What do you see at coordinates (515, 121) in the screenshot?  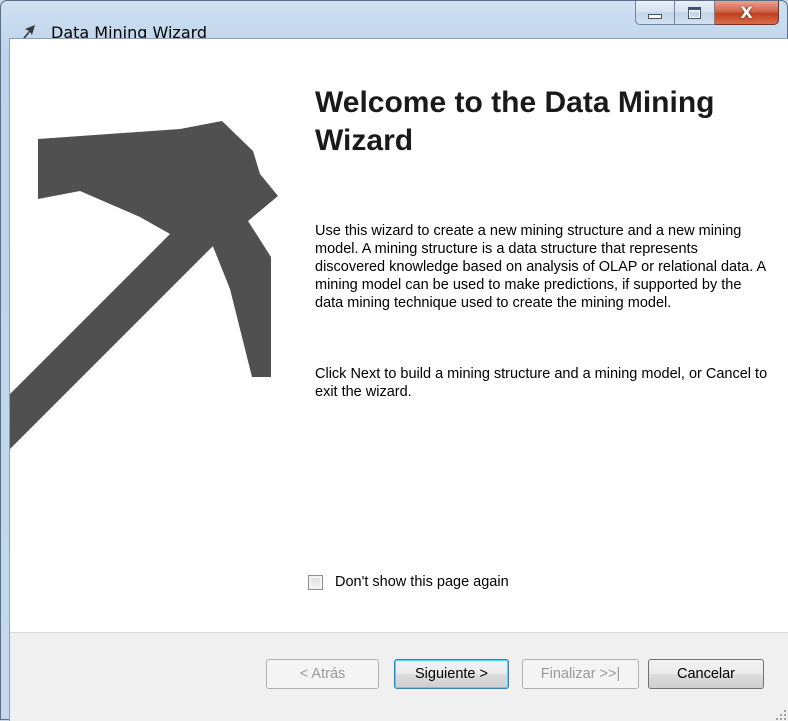 I see `welcome-heading: Welcome to the Data Mining Wizard` at bounding box center [515, 121].